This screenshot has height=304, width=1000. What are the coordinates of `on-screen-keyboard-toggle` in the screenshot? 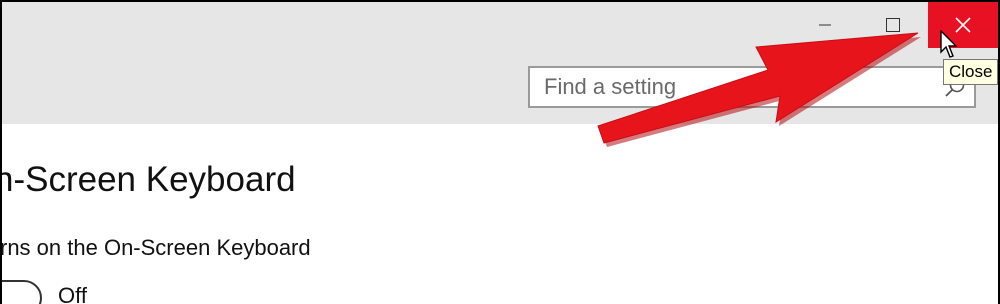 It's located at (22, 292).